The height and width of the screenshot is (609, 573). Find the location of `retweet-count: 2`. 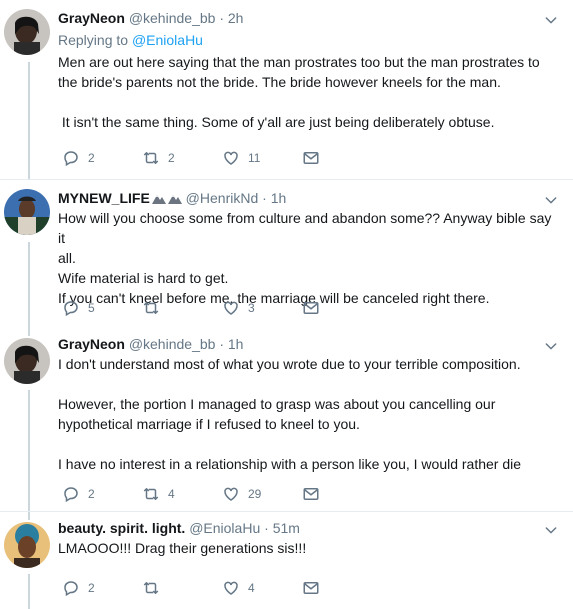

retweet-count: 2 is located at coordinates (171, 158).